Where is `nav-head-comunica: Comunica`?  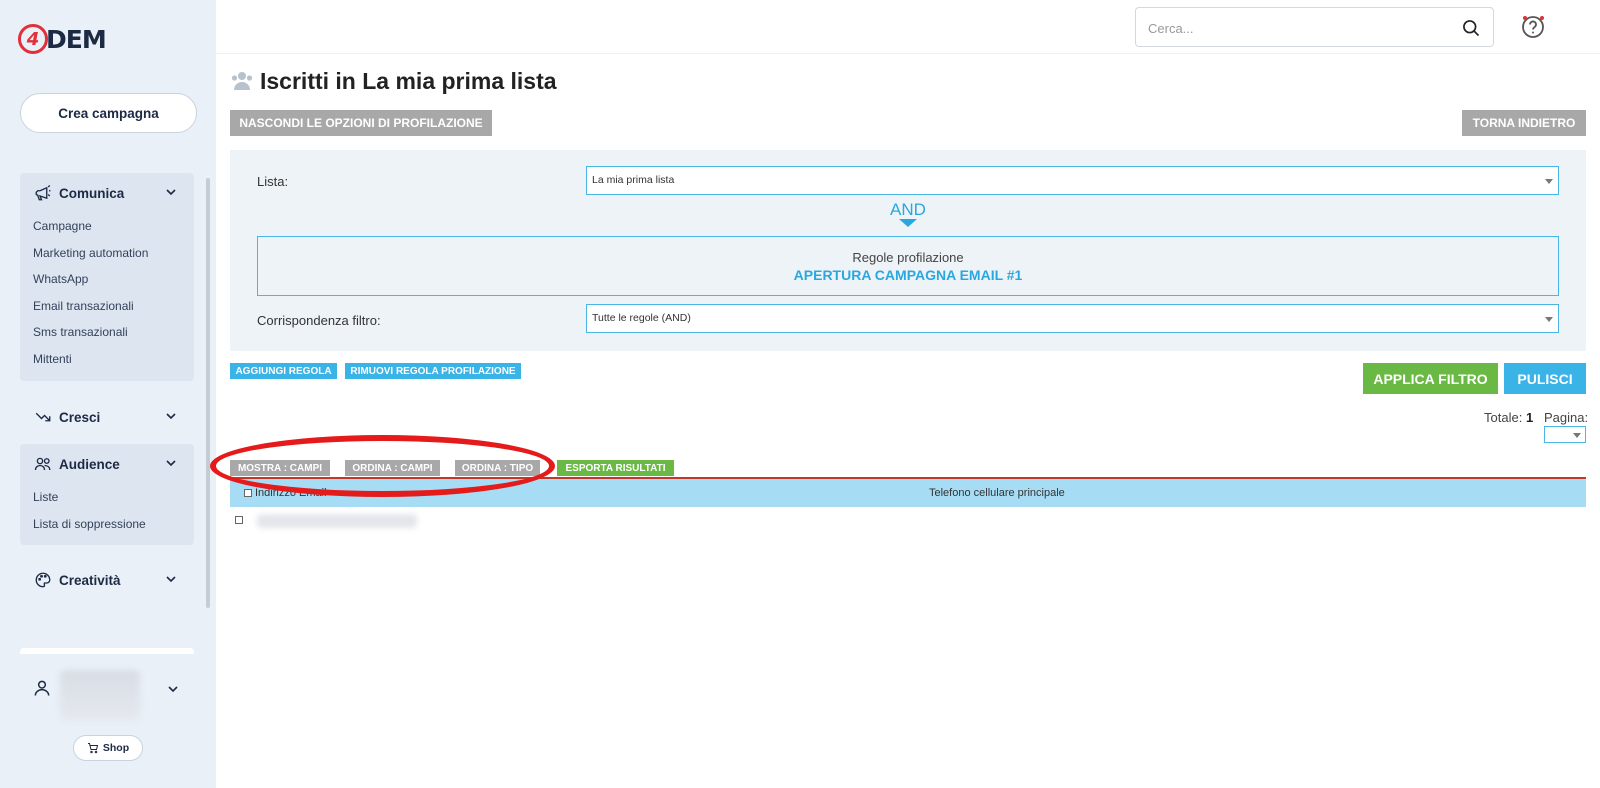 nav-head-comunica: Comunica is located at coordinates (107, 193).